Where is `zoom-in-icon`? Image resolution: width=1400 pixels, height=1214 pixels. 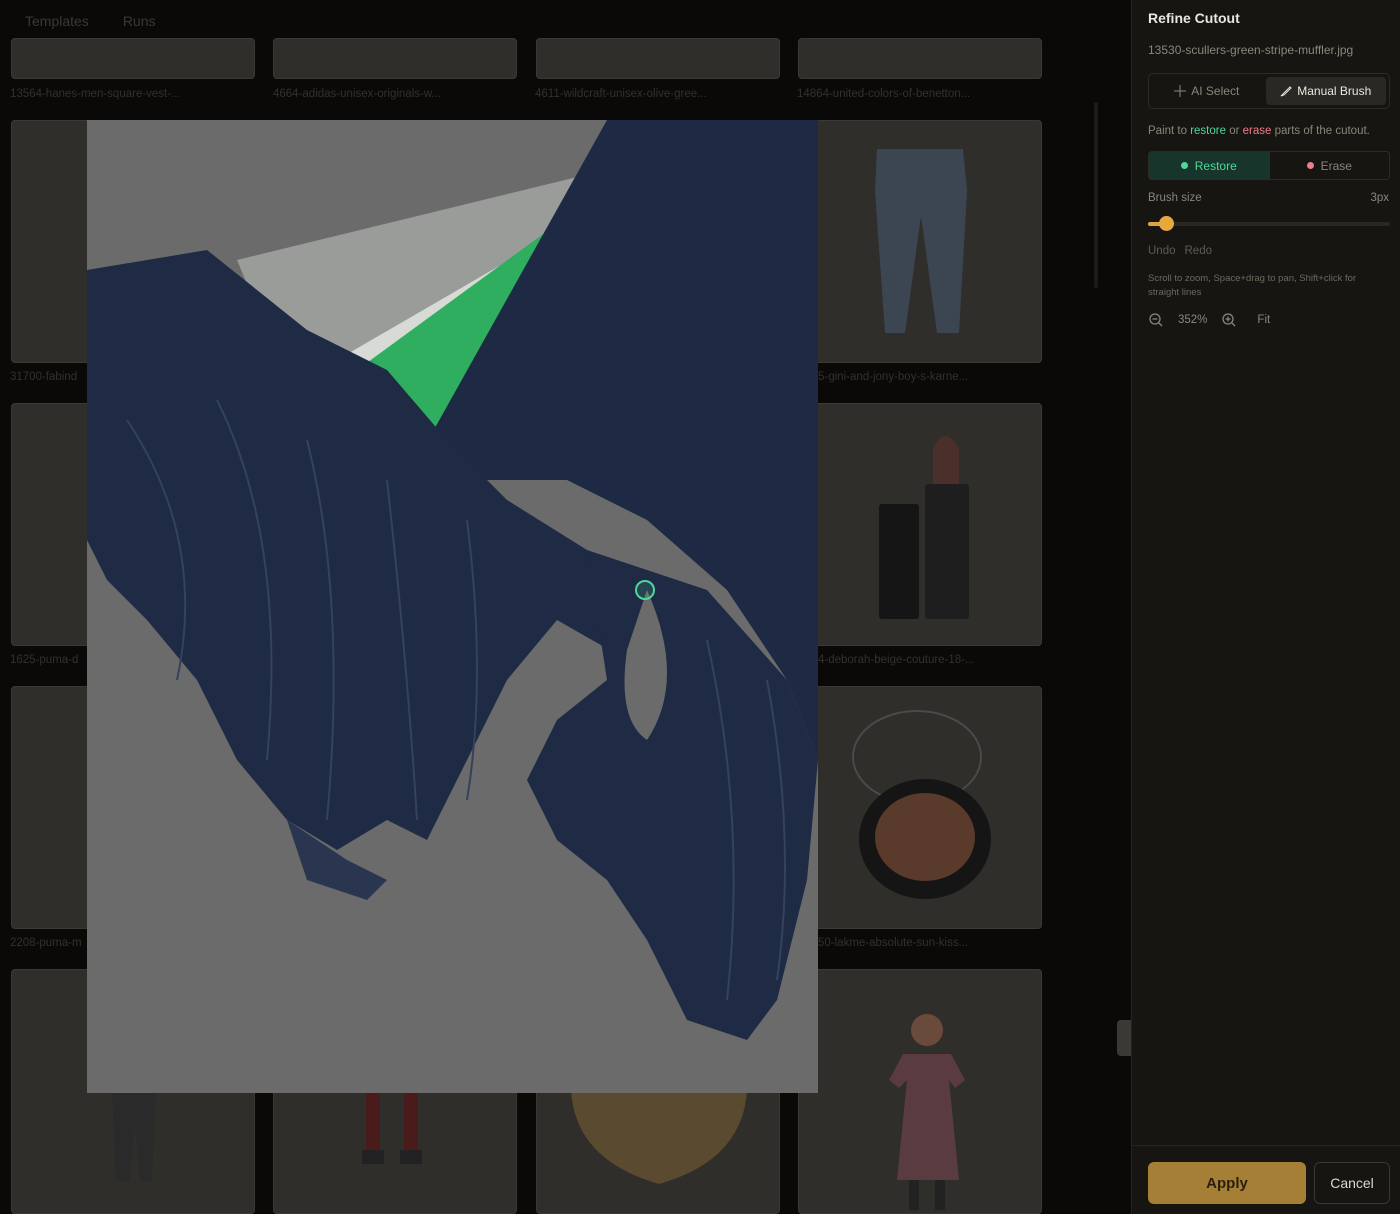
zoom-in-icon is located at coordinates (1229, 320).